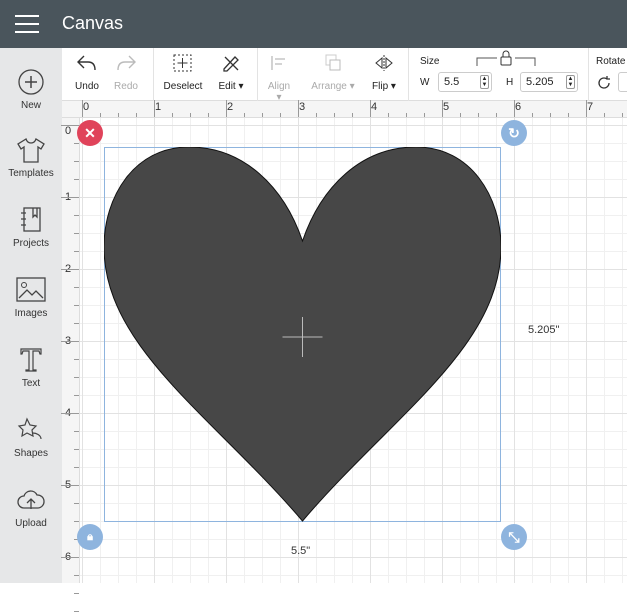 This screenshot has width=627, height=612. Describe the element at coordinates (446, 107) in the screenshot. I see `ruler-tick-label: 5` at that location.